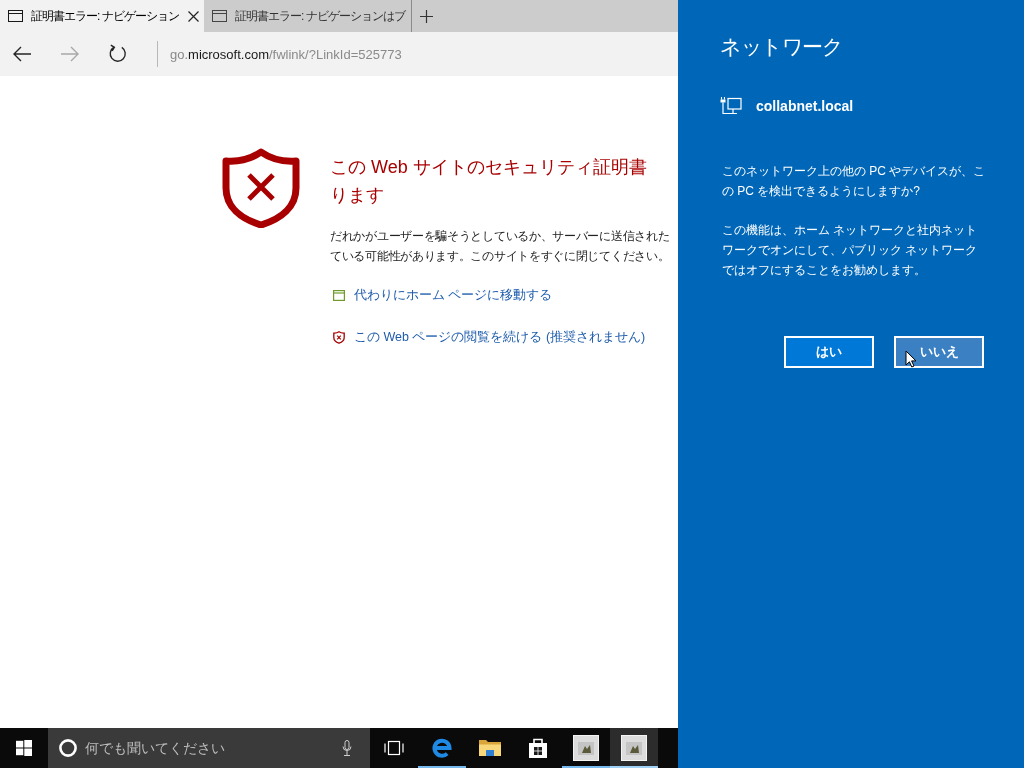 The height and width of the screenshot is (768, 1024). I want to click on error-message: だれかがユーザーを騙そうとしているか、サーバーに送信された, so click(500, 236).